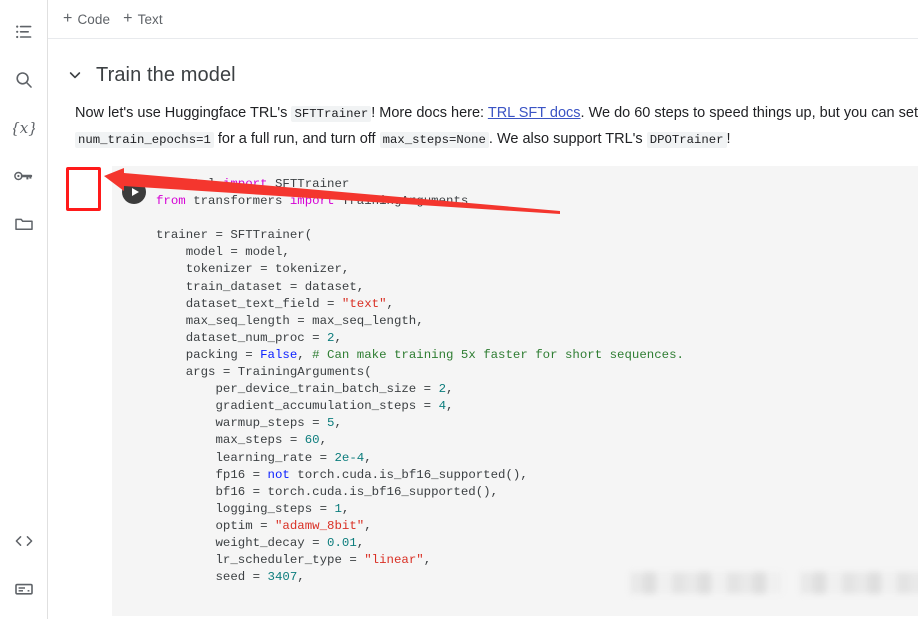  Describe the element at coordinates (94, 19) in the screenshot. I see `add-code-cell-label: Code` at that location.